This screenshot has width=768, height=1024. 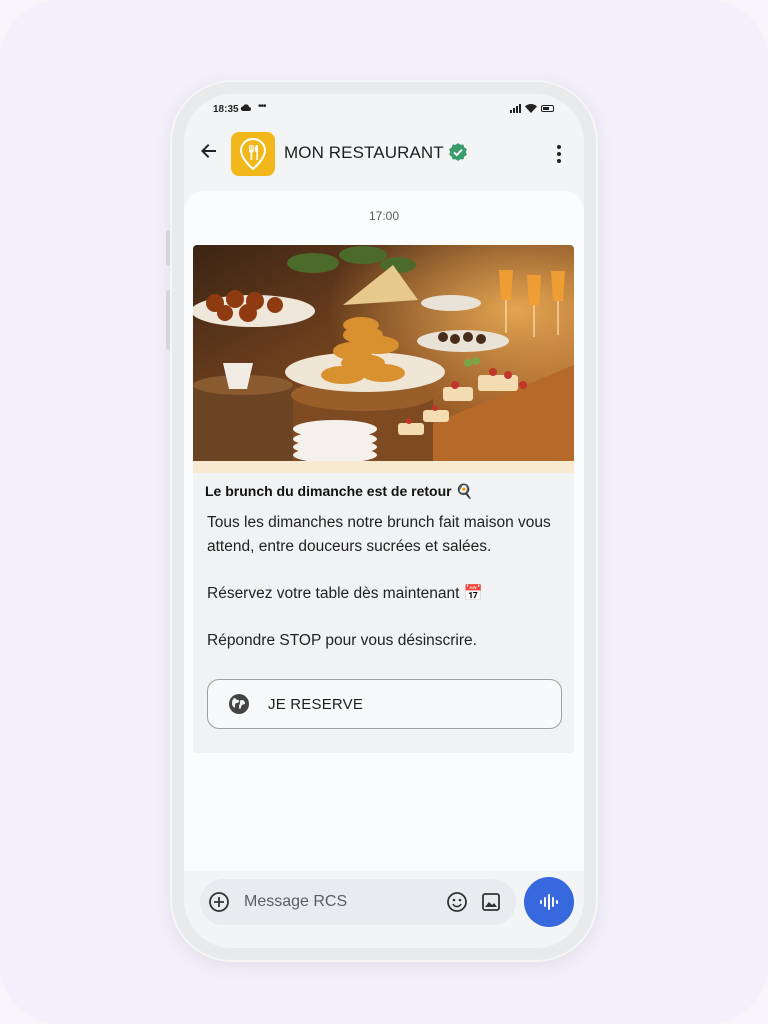 What do you see at coordinates (515, 108) in the screenshot?
I see `signal-icon` at bounding box center [515, 108].